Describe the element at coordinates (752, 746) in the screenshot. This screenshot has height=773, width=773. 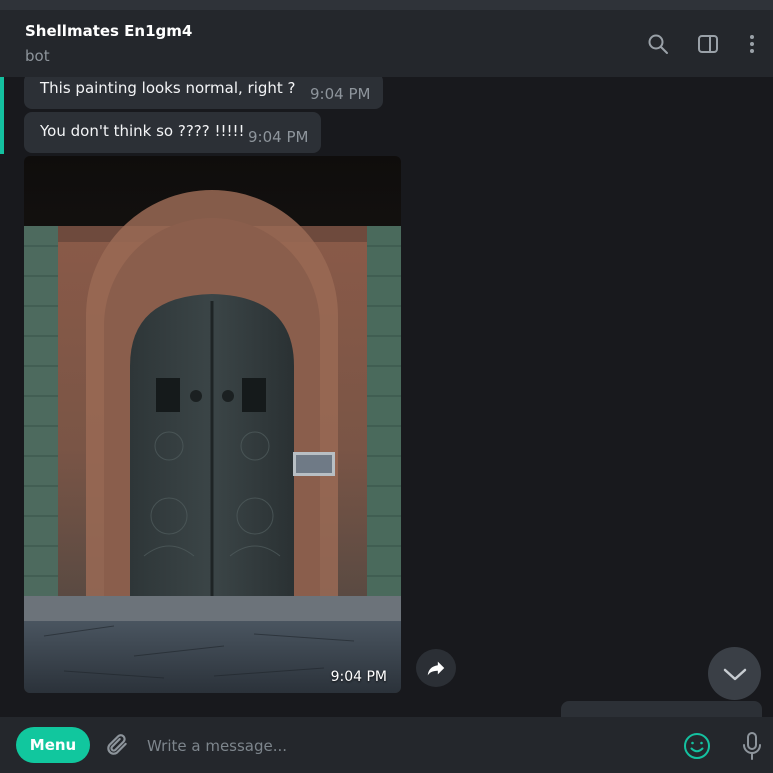
I see `mic-icon` at that location.